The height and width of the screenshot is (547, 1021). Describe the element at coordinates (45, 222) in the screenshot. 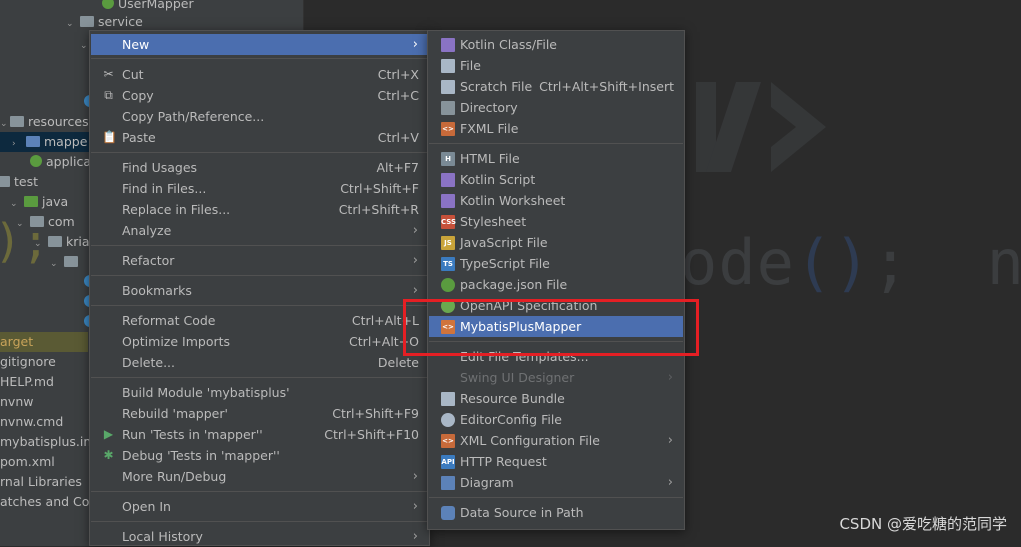

I see `tree-item-com: ⌄ com` at that location.